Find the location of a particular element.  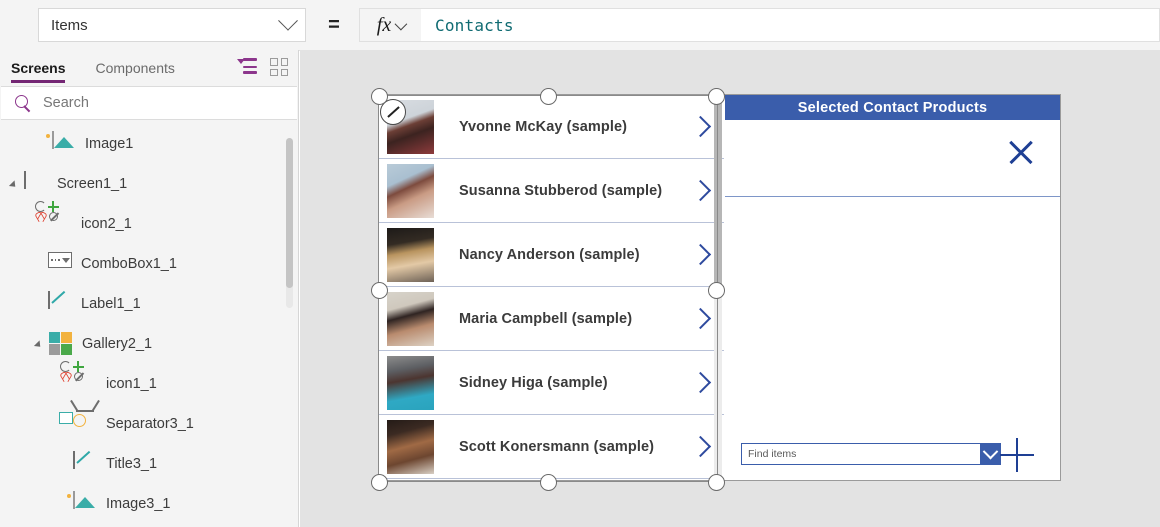

gallery-scrollbar-thumb is located at coordinates (718, 195).